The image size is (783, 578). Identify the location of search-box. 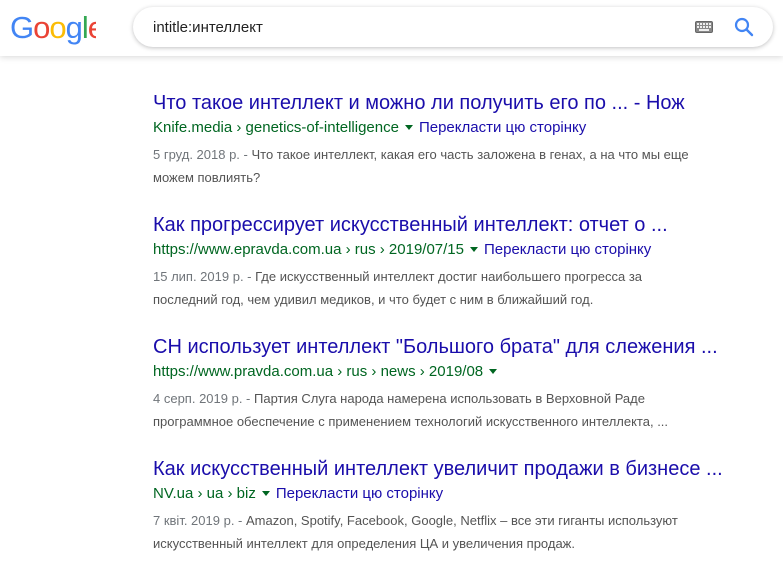
(453, 27).